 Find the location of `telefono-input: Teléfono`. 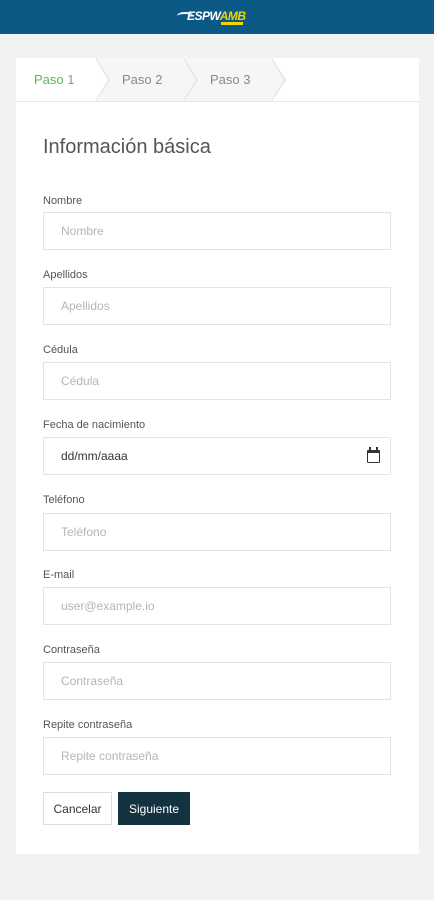

telefono-input: Teléfono is located at coordinates (217, 532).